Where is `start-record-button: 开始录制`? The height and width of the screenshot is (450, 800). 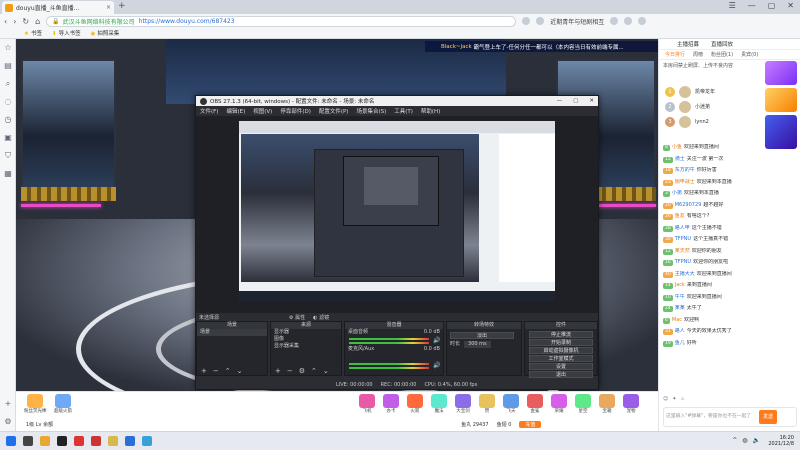
start-record-button: 开始录制 is located at coordinates (561, 342).